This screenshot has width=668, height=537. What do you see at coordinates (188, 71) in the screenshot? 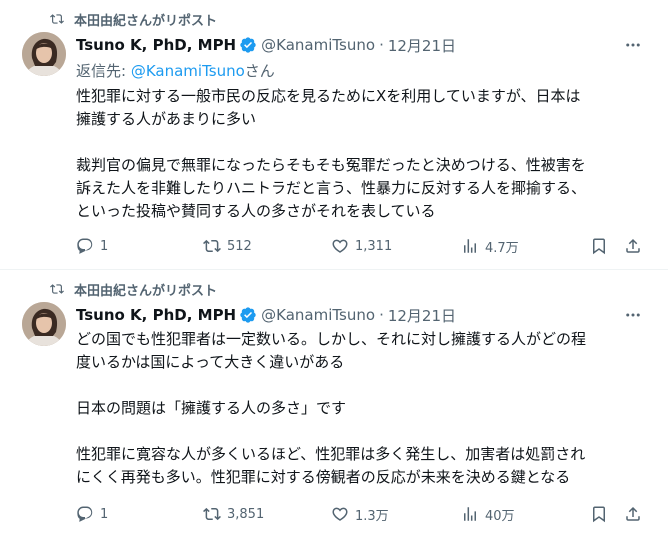
I see `reply-mention-link: @KanamiTsuno` at bounding box center [188, 71].